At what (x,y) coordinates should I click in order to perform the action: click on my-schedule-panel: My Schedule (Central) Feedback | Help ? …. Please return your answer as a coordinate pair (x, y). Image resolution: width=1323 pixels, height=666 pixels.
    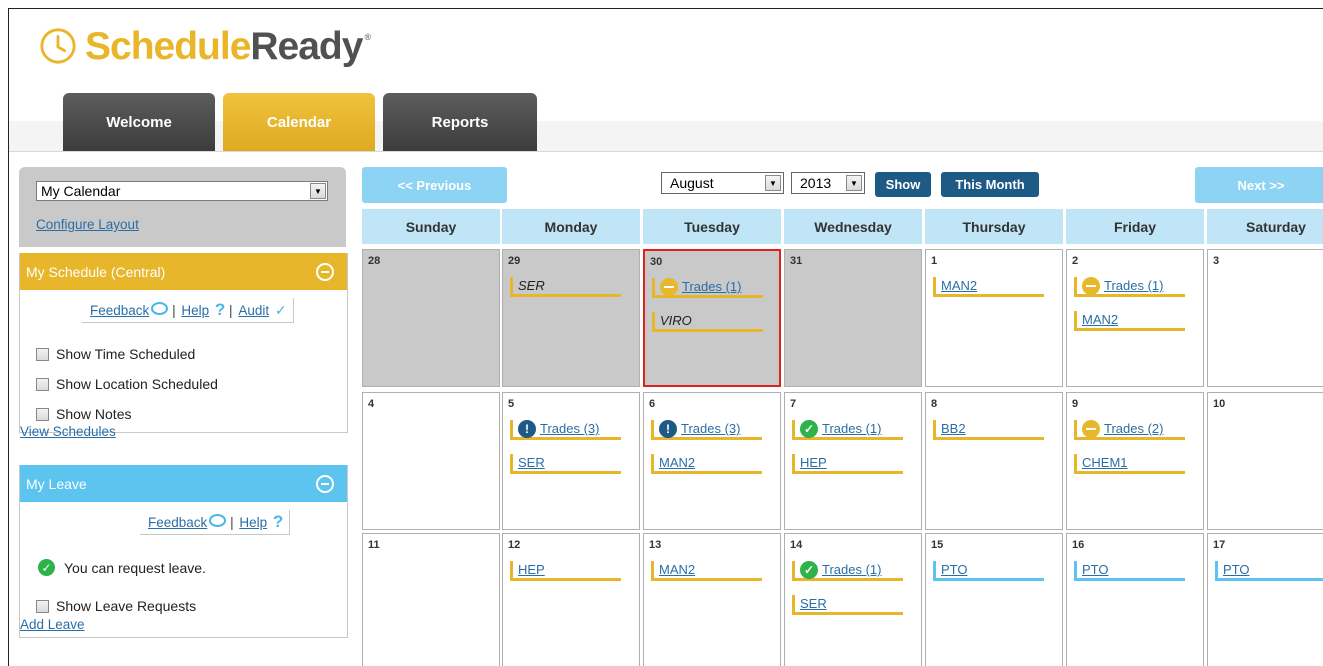
    Looking at the image, I should click on (183, 346).